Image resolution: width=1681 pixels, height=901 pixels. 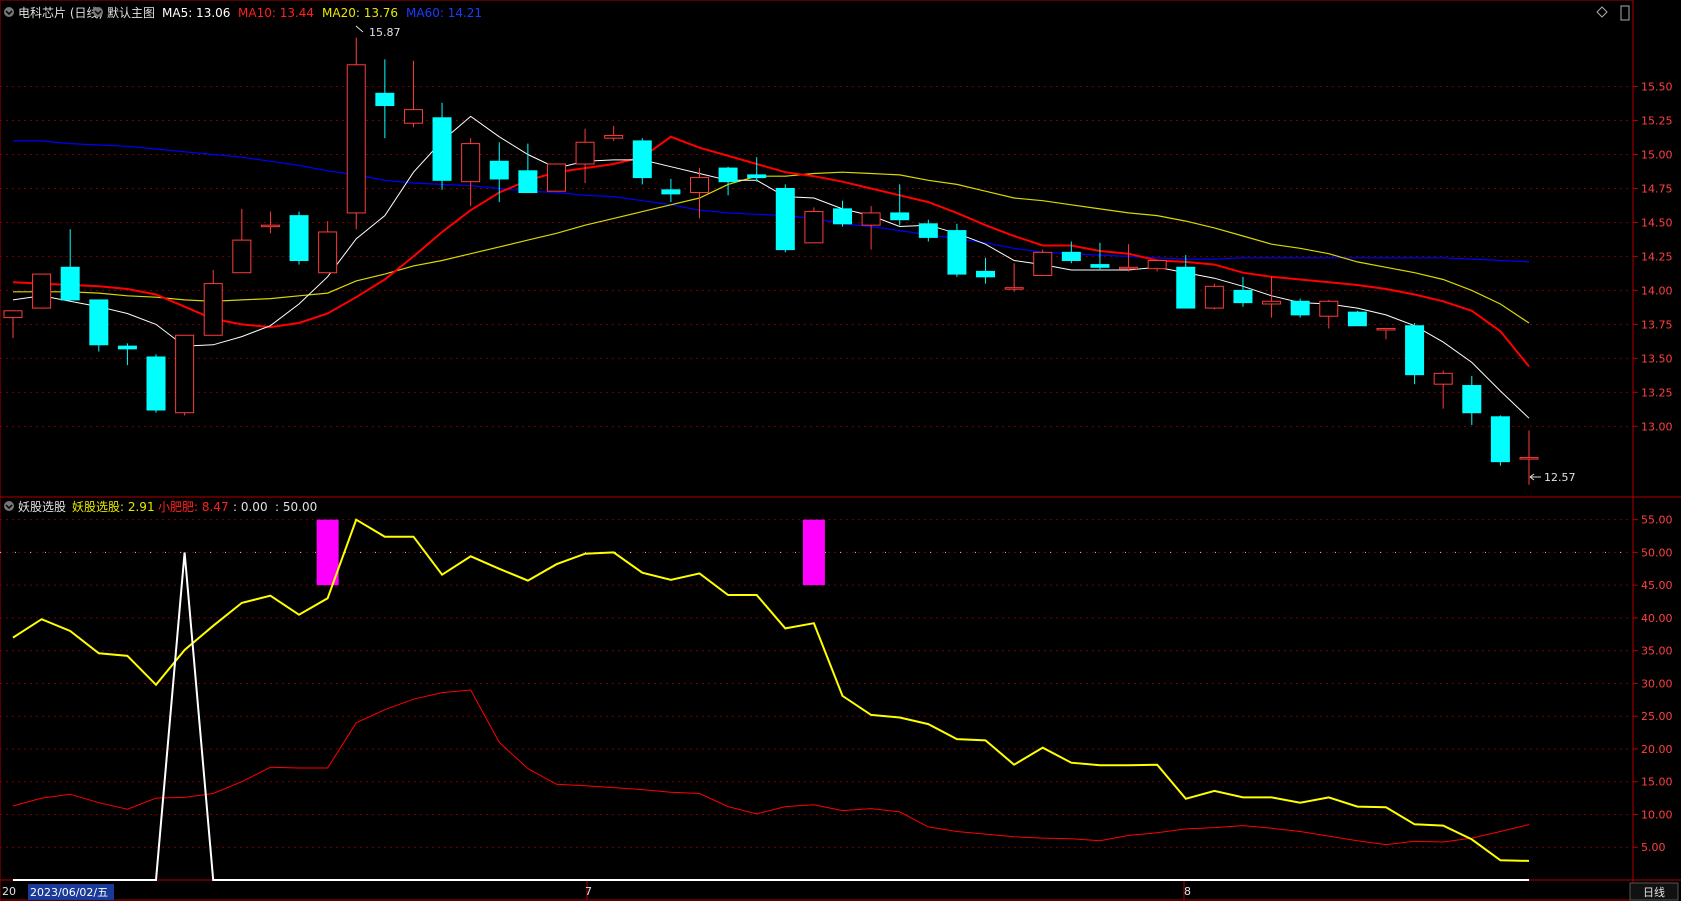 I want to click on high-price-label: 15.87, so click(x=385, y=32).